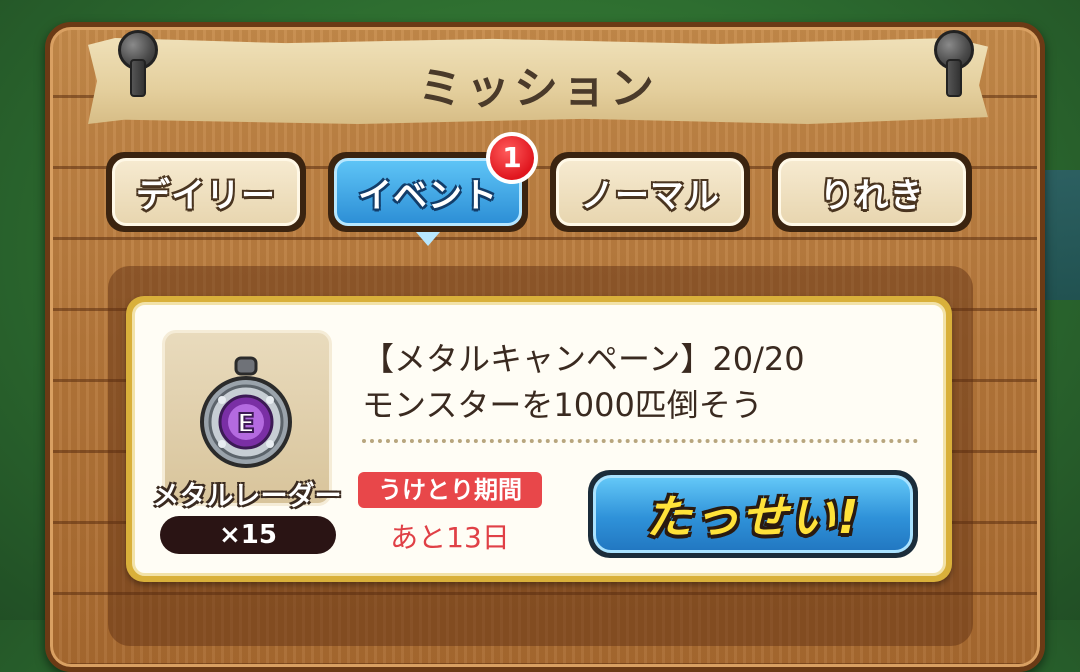 The width and height of the screenshot is (1080, 672). Describe the element at coordinates (512, 158) in the screenshot. I see `notification-badge: 1` at that location.